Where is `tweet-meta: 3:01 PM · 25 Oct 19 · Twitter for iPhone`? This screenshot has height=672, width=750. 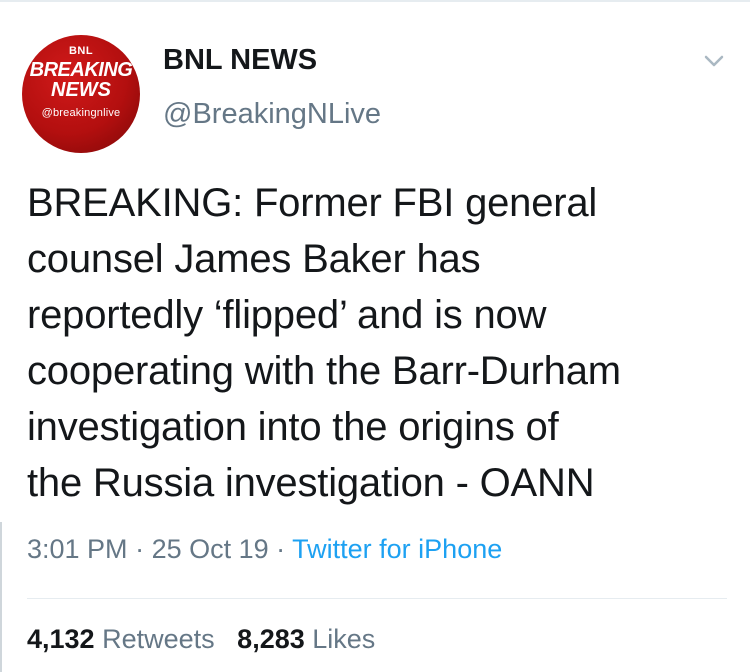 tweet-meta: 3:01 PM · 25 Oct 19 · Twitter for iPhone is located at coordinates (264, 549).